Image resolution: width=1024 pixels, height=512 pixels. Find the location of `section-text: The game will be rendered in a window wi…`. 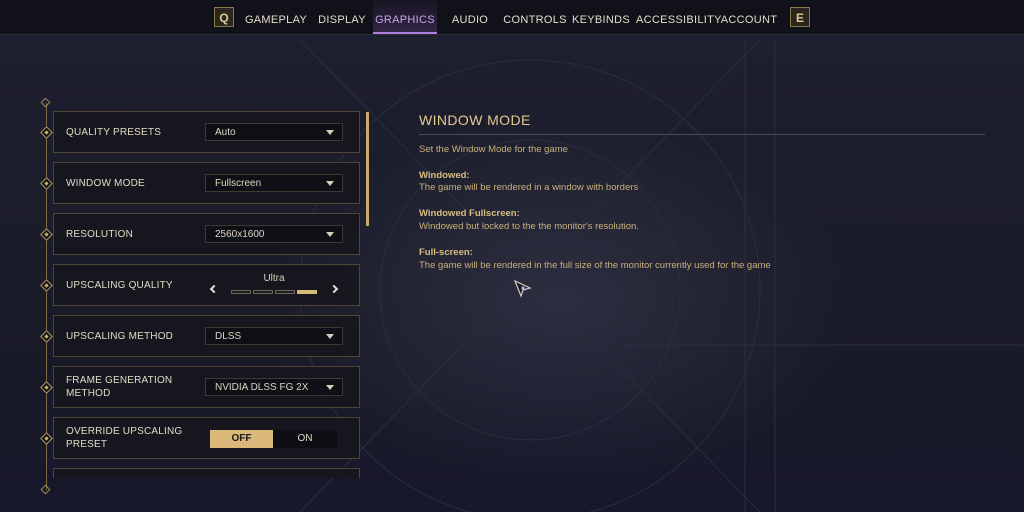

section-text: The game will be rendered in a window wi… is located at coordinates (529, 187).